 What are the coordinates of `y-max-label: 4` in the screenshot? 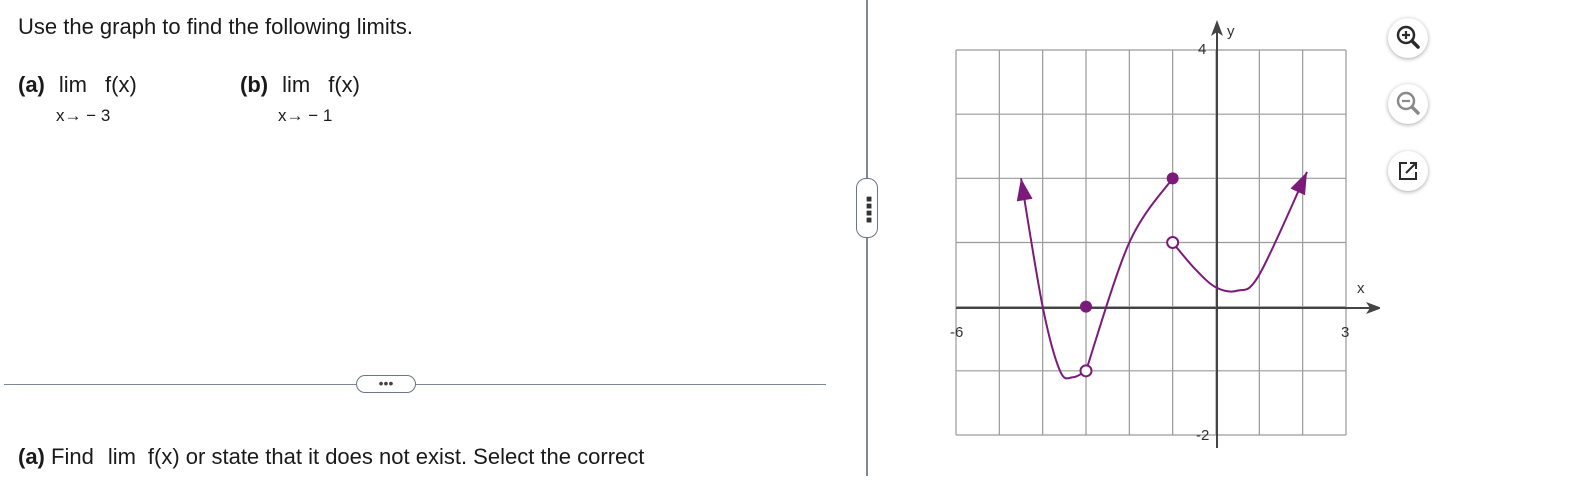 It's located at (1202, 49).